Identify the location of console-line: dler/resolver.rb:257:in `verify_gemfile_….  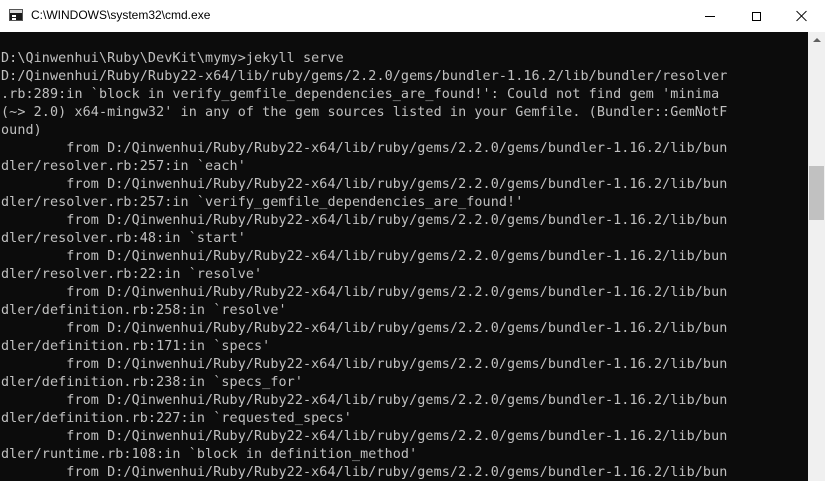
(262, 202).